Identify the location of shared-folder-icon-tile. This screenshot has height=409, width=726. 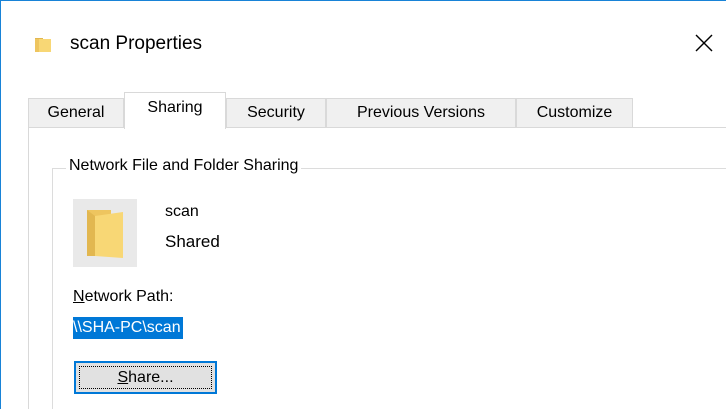
(105, 233).